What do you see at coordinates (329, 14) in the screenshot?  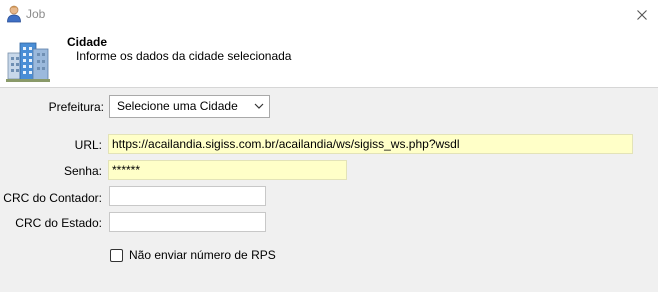 I see `title-bar: Job` at bounding box center [329, 14].